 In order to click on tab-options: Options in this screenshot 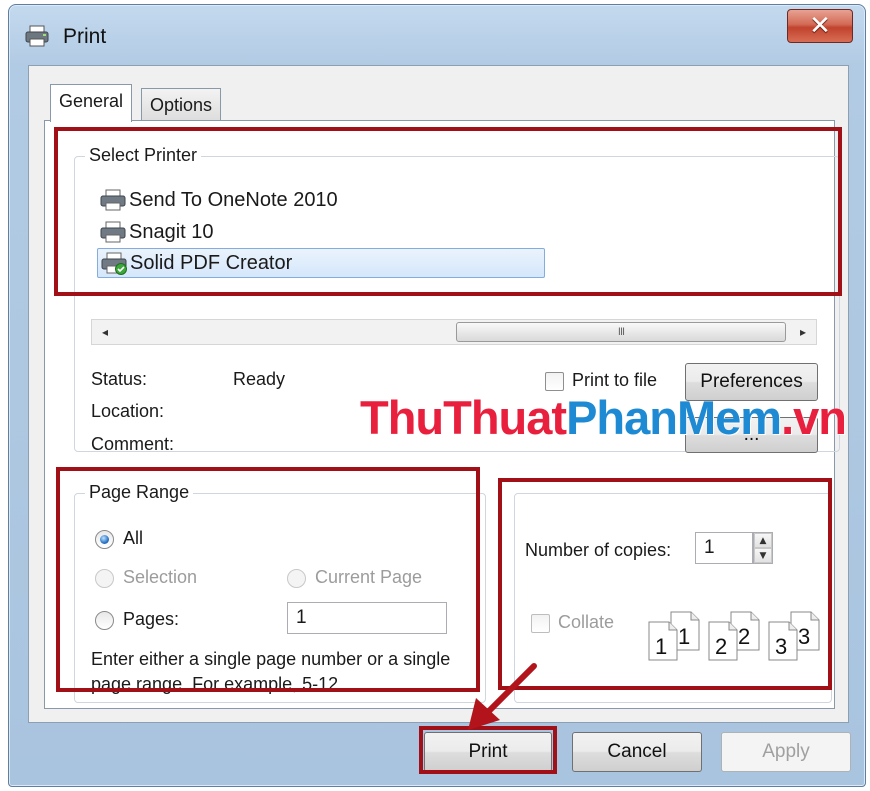, I will do `click(181, 105)`.